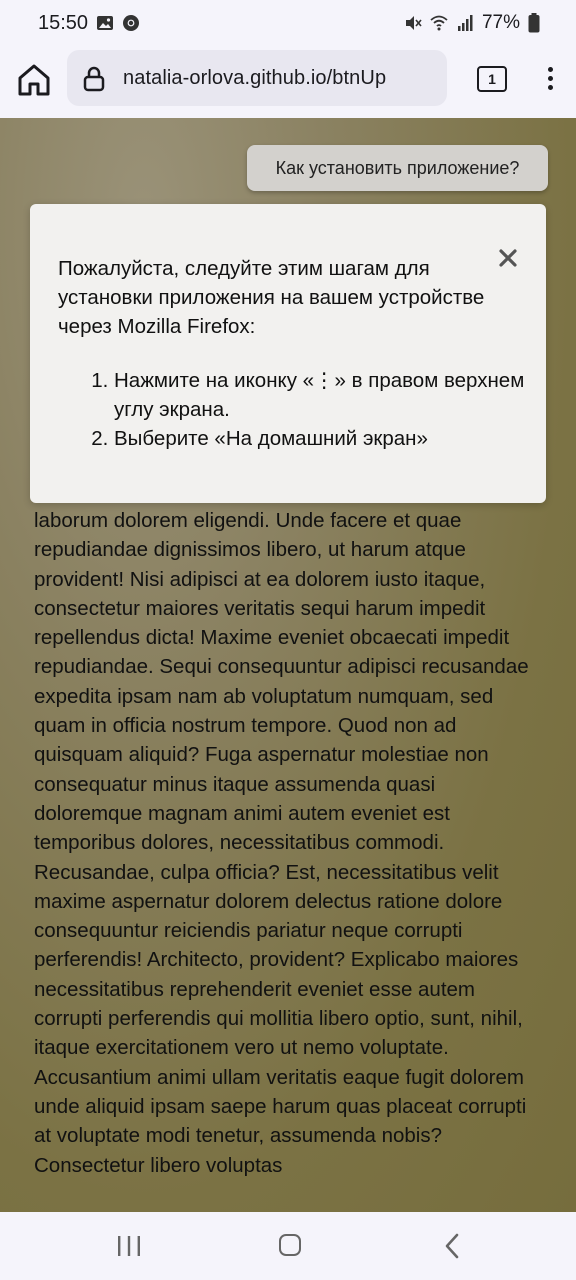  I want to click on status-bar: 15:50 77%, so click(288, 24).